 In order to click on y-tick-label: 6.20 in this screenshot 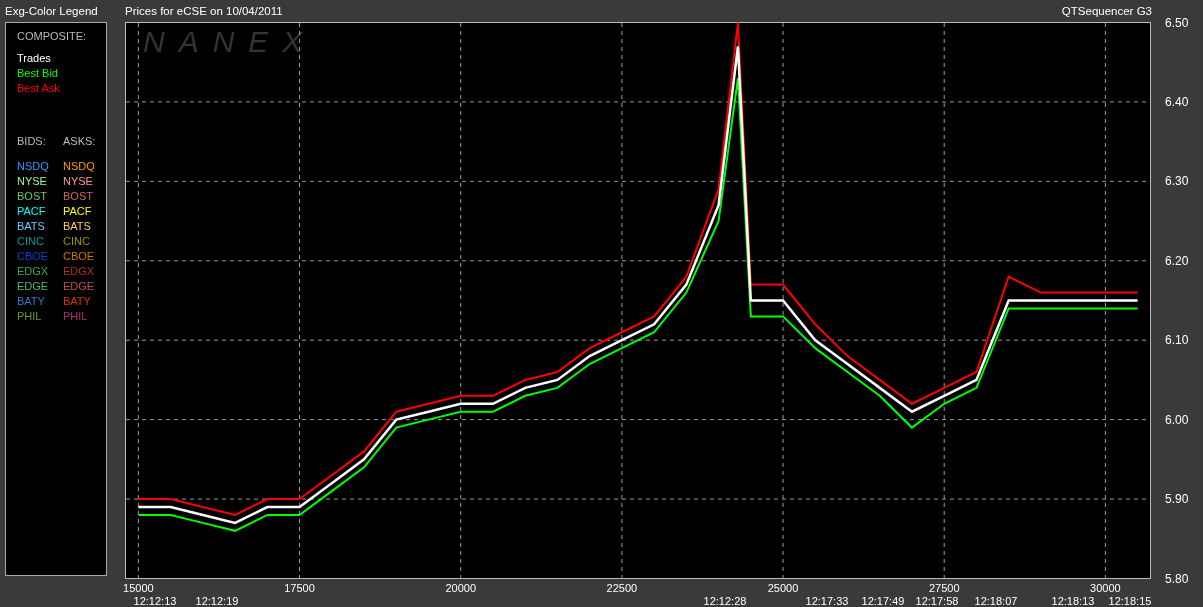, I will do `click(1177, 260)`.